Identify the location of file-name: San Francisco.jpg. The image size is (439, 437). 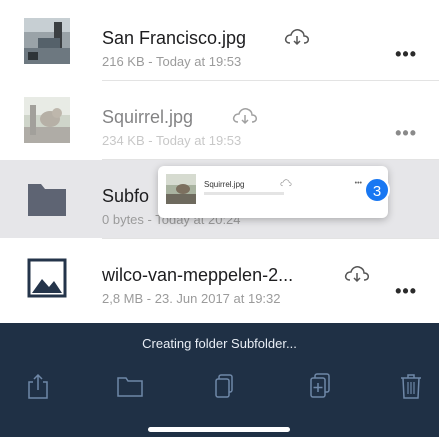
(174, 38).